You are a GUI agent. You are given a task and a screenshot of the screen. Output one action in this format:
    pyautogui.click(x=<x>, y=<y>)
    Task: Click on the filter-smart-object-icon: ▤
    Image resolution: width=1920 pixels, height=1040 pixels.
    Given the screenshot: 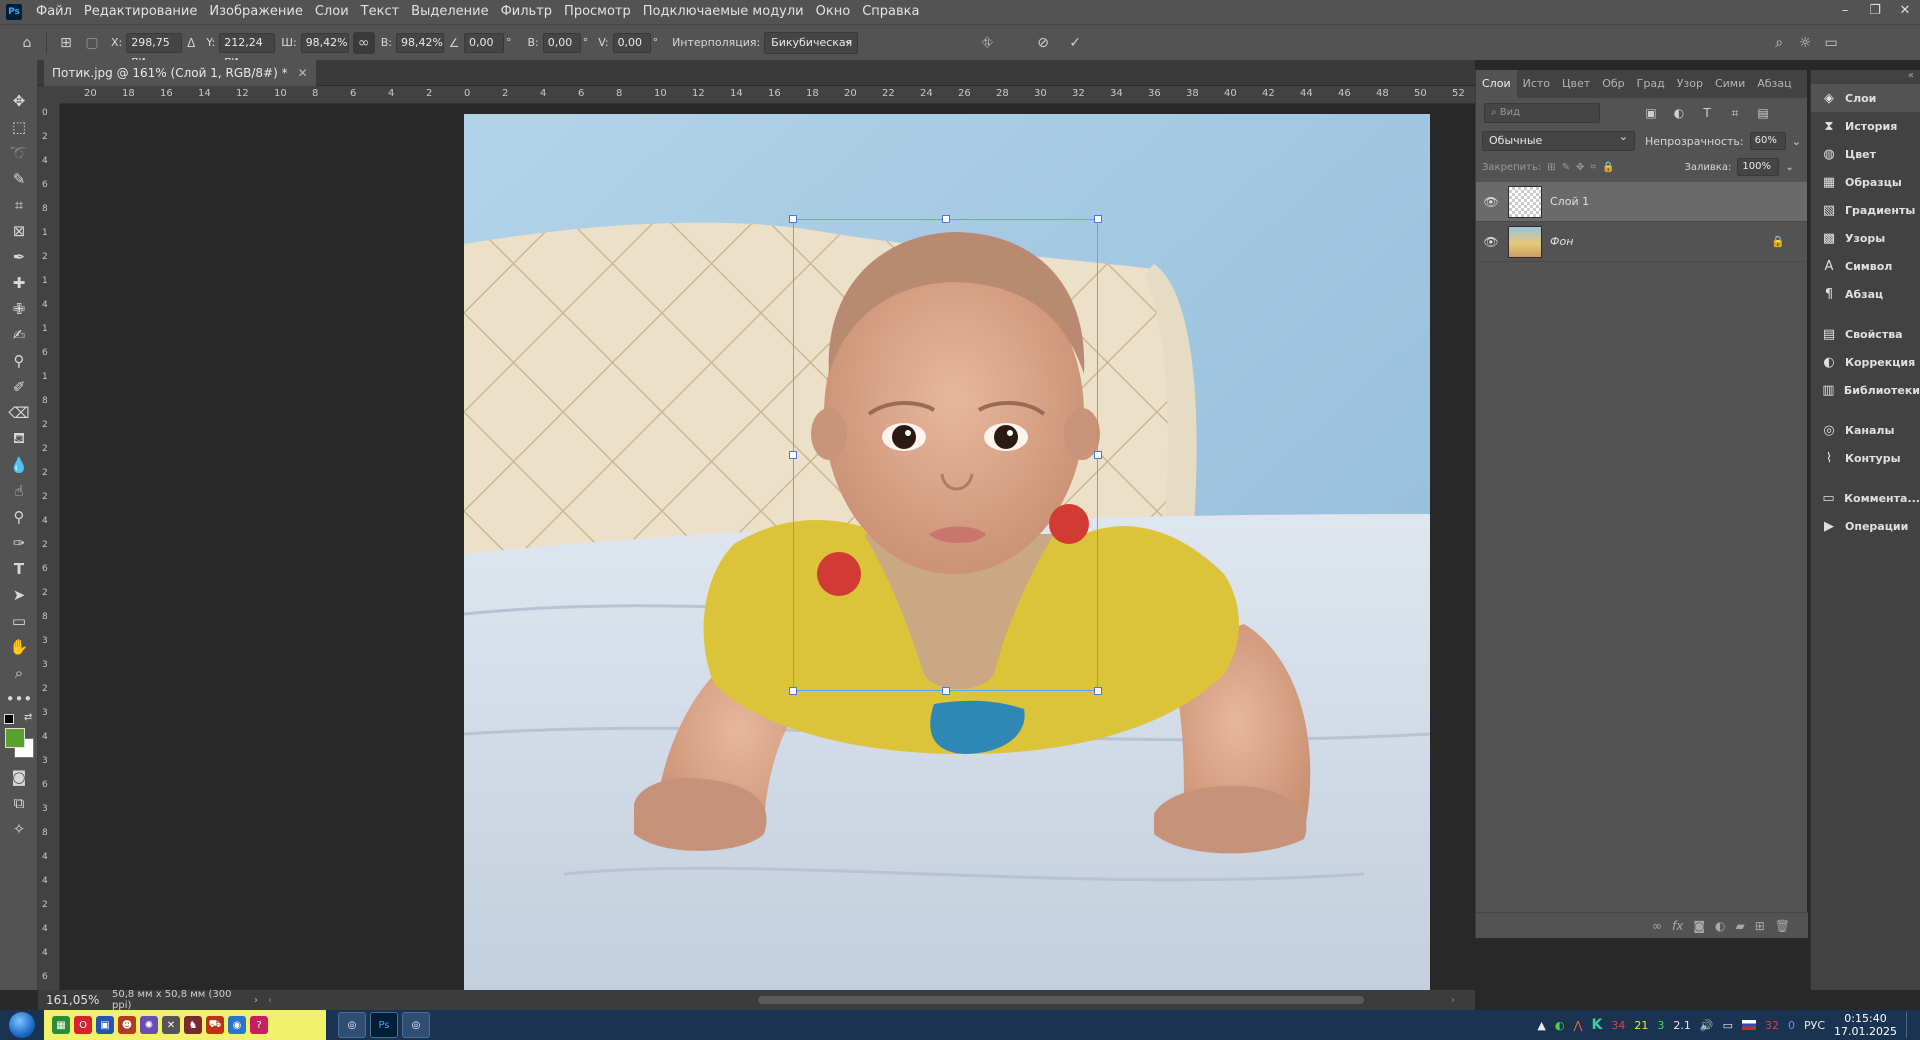 What is the action you would take?
    pyautogui.click(x=1763, y=113)
    